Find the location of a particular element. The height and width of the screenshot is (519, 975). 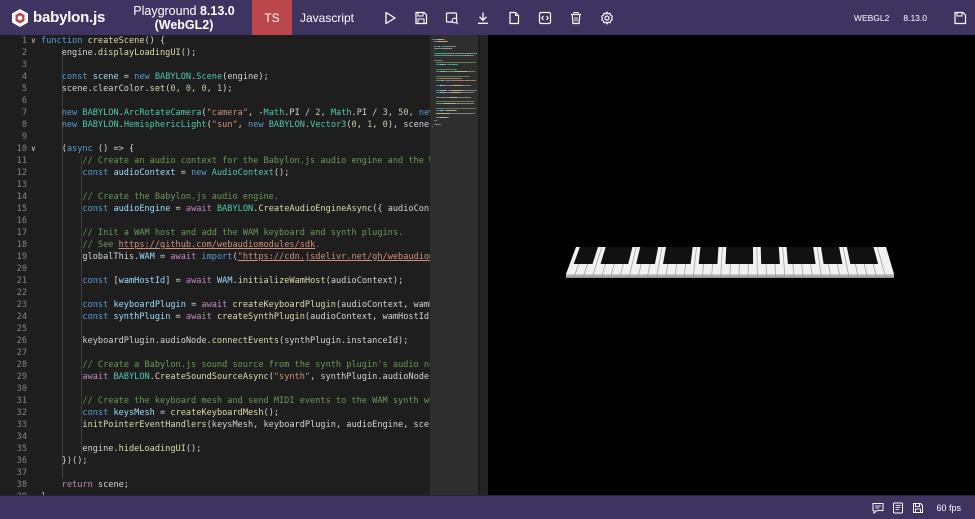

line-number: 22 is located at coordinates (21, 293).